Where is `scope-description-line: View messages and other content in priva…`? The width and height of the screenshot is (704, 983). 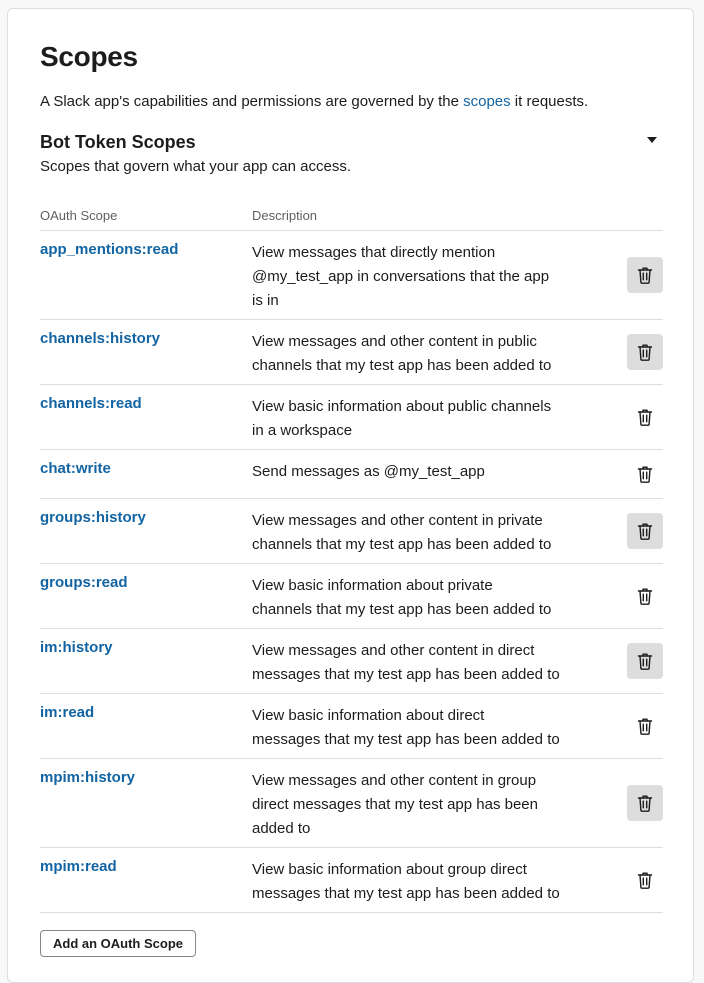 scope-description-line: View messages and other content in priva… is located at coordinates (397, 520).